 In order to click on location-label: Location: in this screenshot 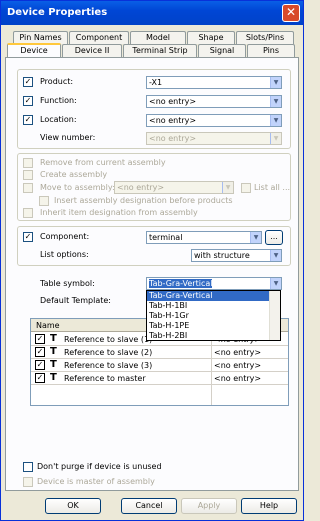, I will do `click(58, 119)`.